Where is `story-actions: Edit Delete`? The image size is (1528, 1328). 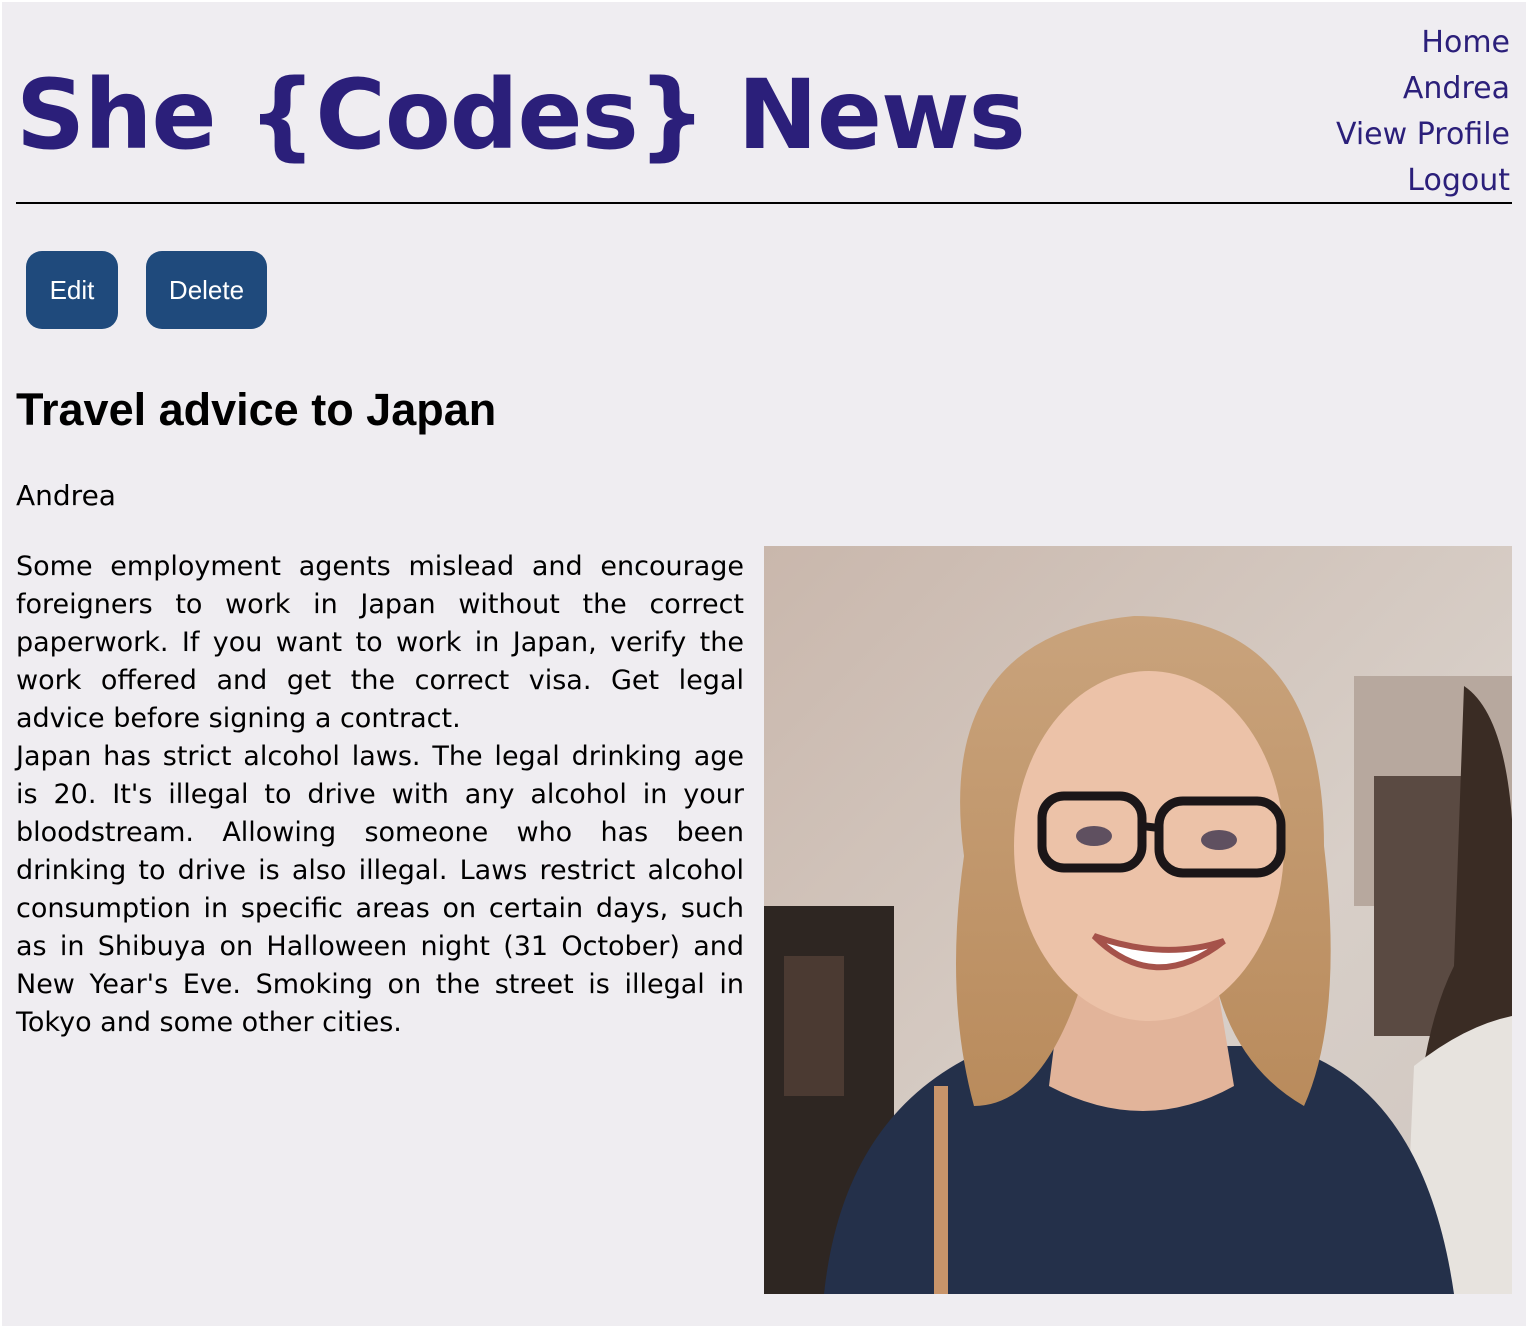 story-actions: Edit Delete is located at coordinates (146, 290).